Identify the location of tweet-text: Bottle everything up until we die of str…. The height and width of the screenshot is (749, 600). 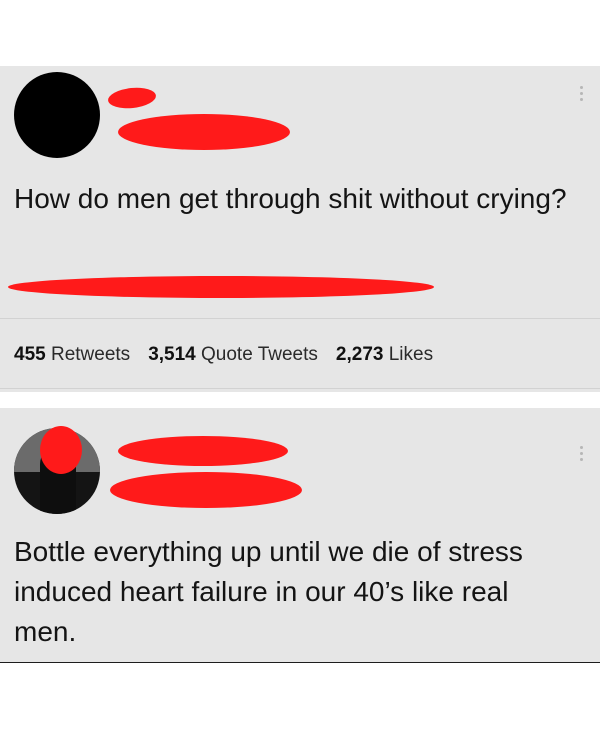
(268, 591).